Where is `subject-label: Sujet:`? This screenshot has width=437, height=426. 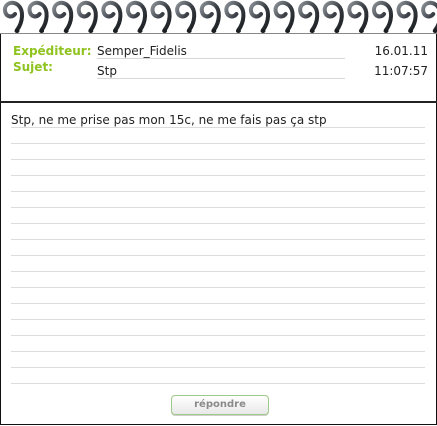 subject-label: Sujet: is located at coordinates (33, 67).